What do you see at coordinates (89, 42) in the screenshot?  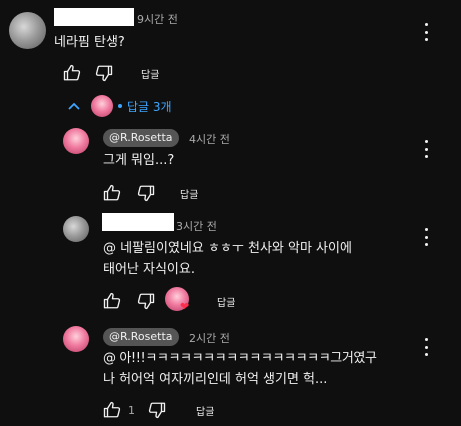 I see `comment-text: 네라핌 탄생?` at bounding box center [89, 42].